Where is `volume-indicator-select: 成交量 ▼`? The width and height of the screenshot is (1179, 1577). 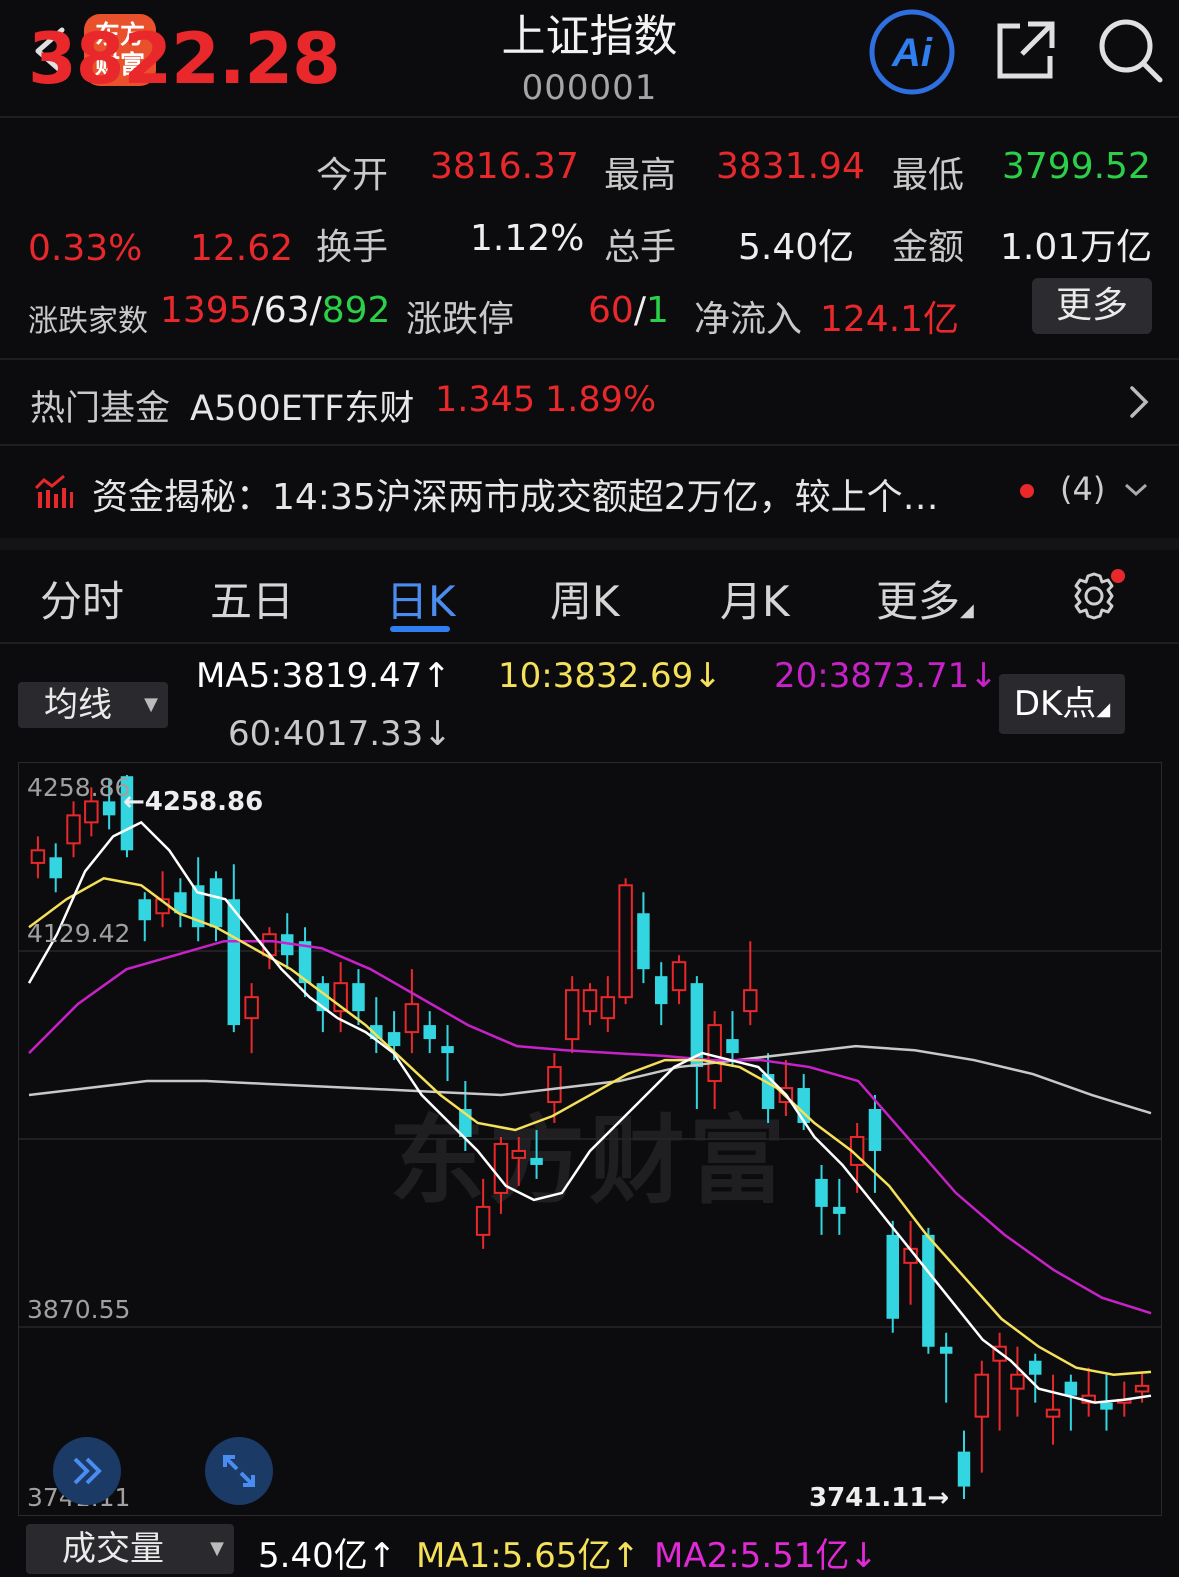
volume-indicator-select: 成交量 ▼ is located at coordinates (130, 1549).